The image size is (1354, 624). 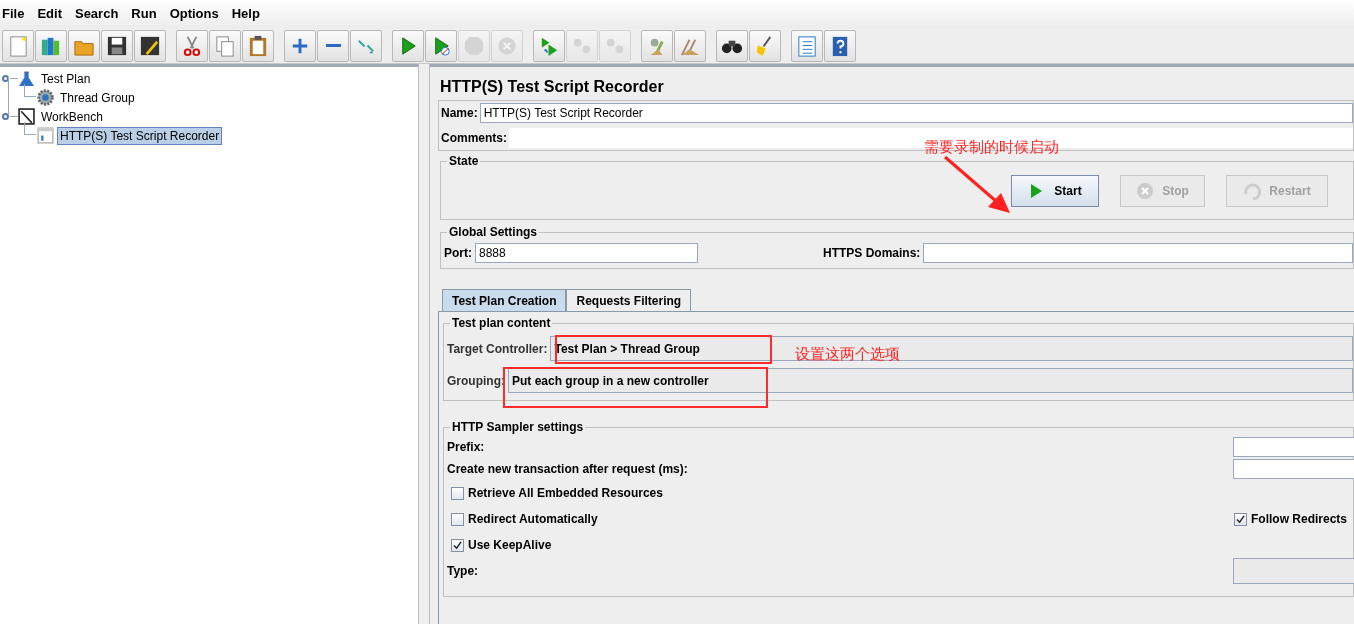 I want to click on field-label: Create new transaction after request (ms):, so click(x=567, y=469).